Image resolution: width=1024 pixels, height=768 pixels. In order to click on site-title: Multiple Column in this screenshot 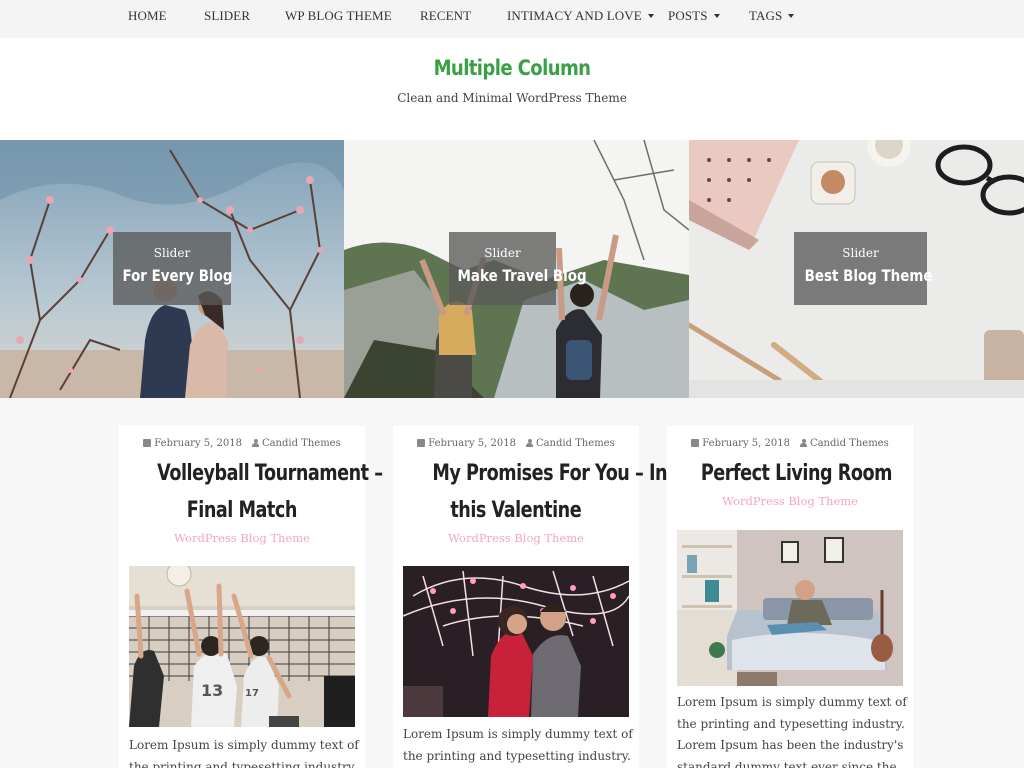, I will do `click(512, 68)`.